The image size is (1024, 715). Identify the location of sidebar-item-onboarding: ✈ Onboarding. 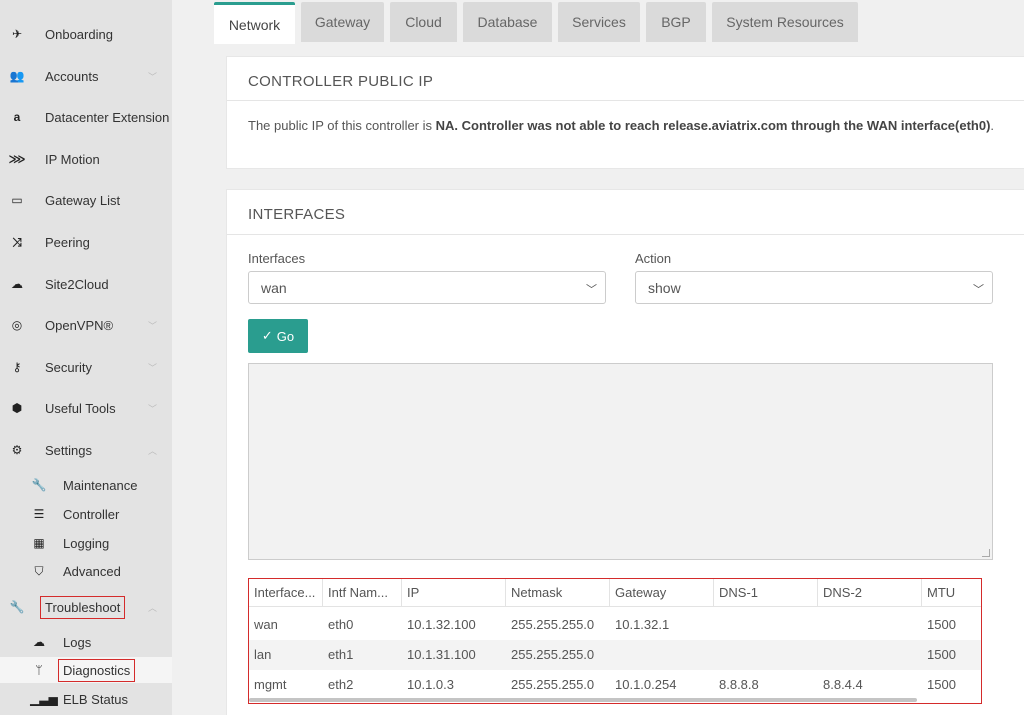
(86, 34).